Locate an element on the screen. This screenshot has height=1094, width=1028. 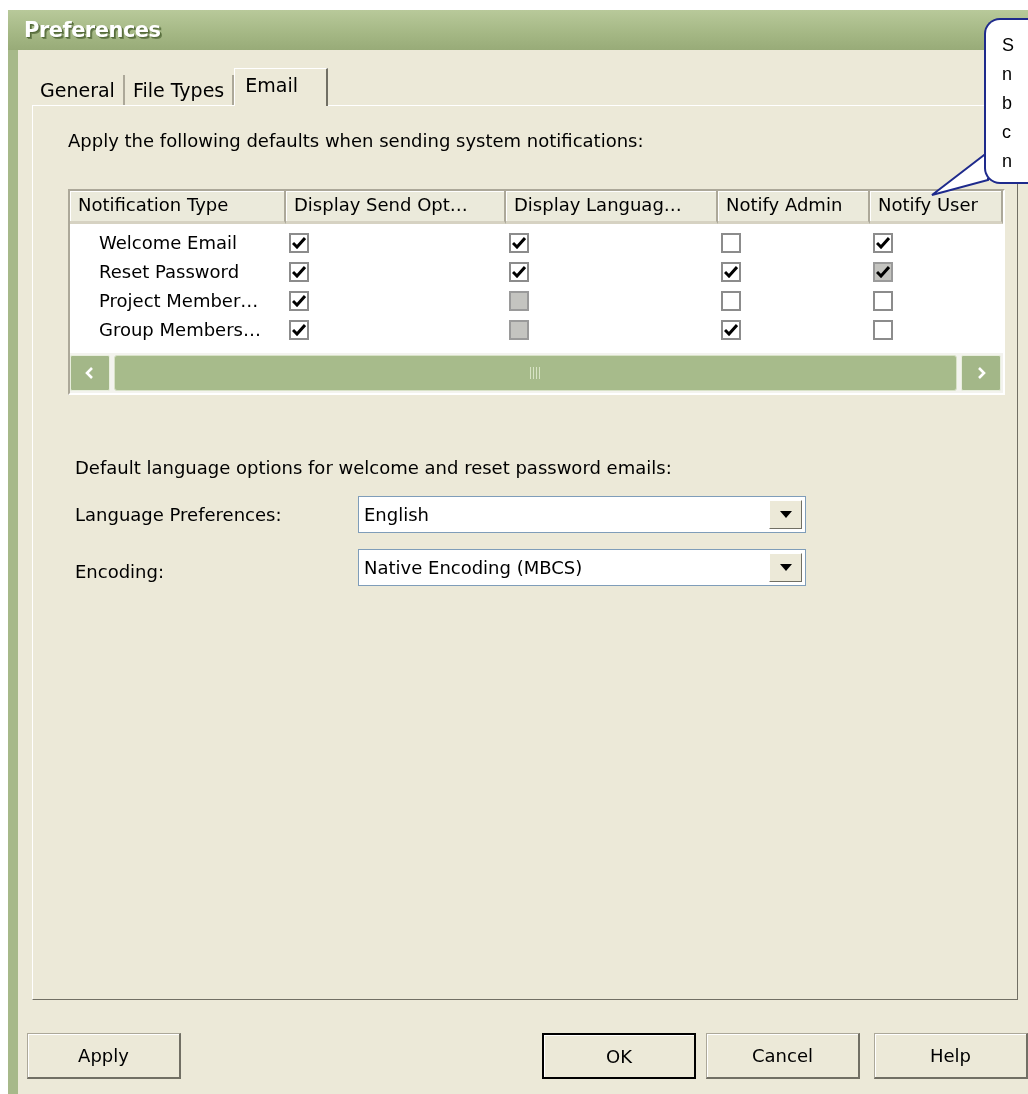
button: Cancel is located at coordinates (783, 1056).